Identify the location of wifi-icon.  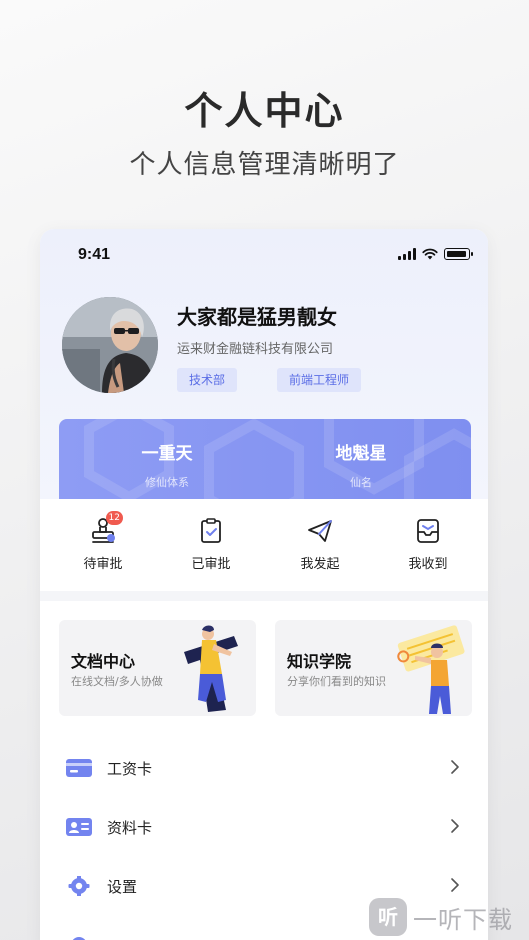
(430, 254).